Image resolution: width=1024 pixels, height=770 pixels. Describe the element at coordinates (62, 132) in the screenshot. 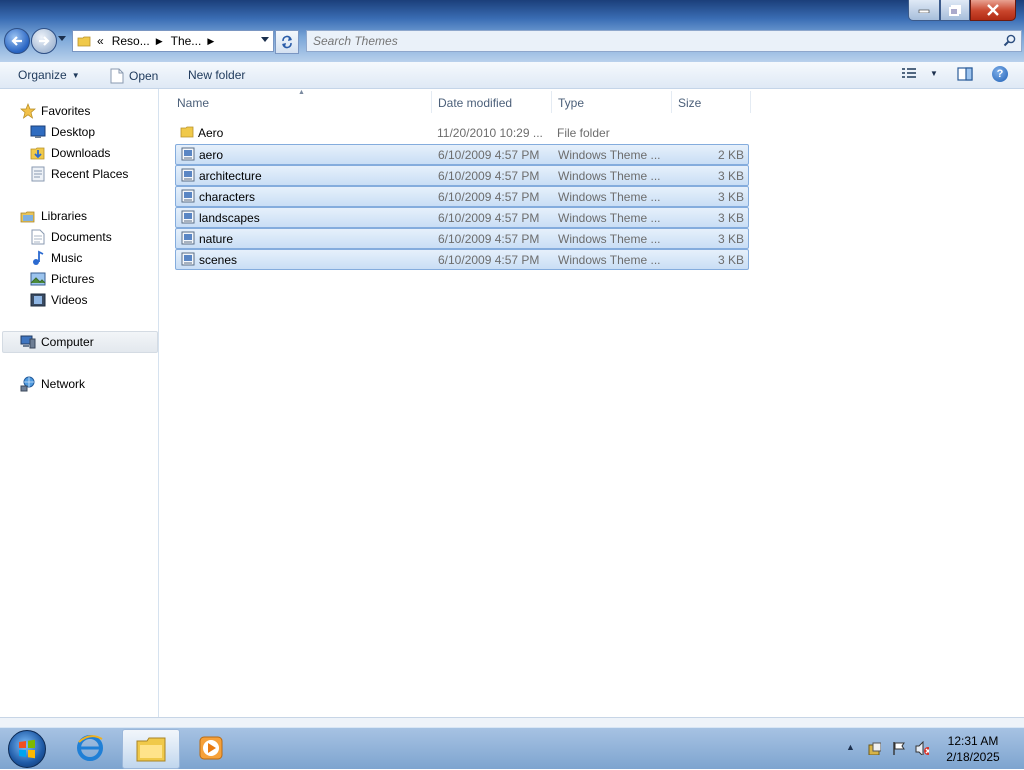

I see `nav-desktop: Desktop` at that location.